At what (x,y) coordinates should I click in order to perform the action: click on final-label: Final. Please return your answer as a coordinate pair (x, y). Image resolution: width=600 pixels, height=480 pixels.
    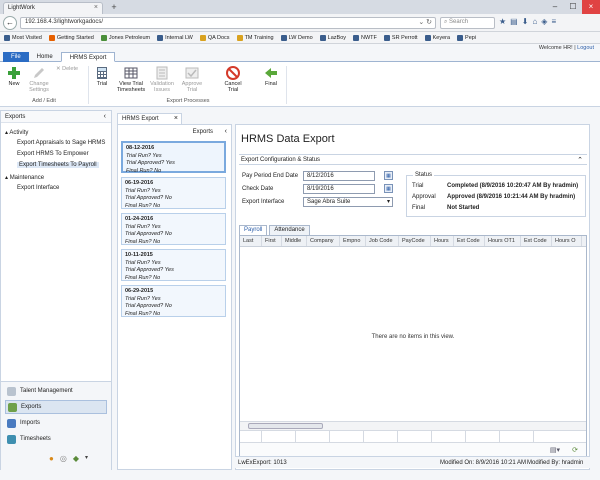
    Looking at the image, I should click on (271, 84).